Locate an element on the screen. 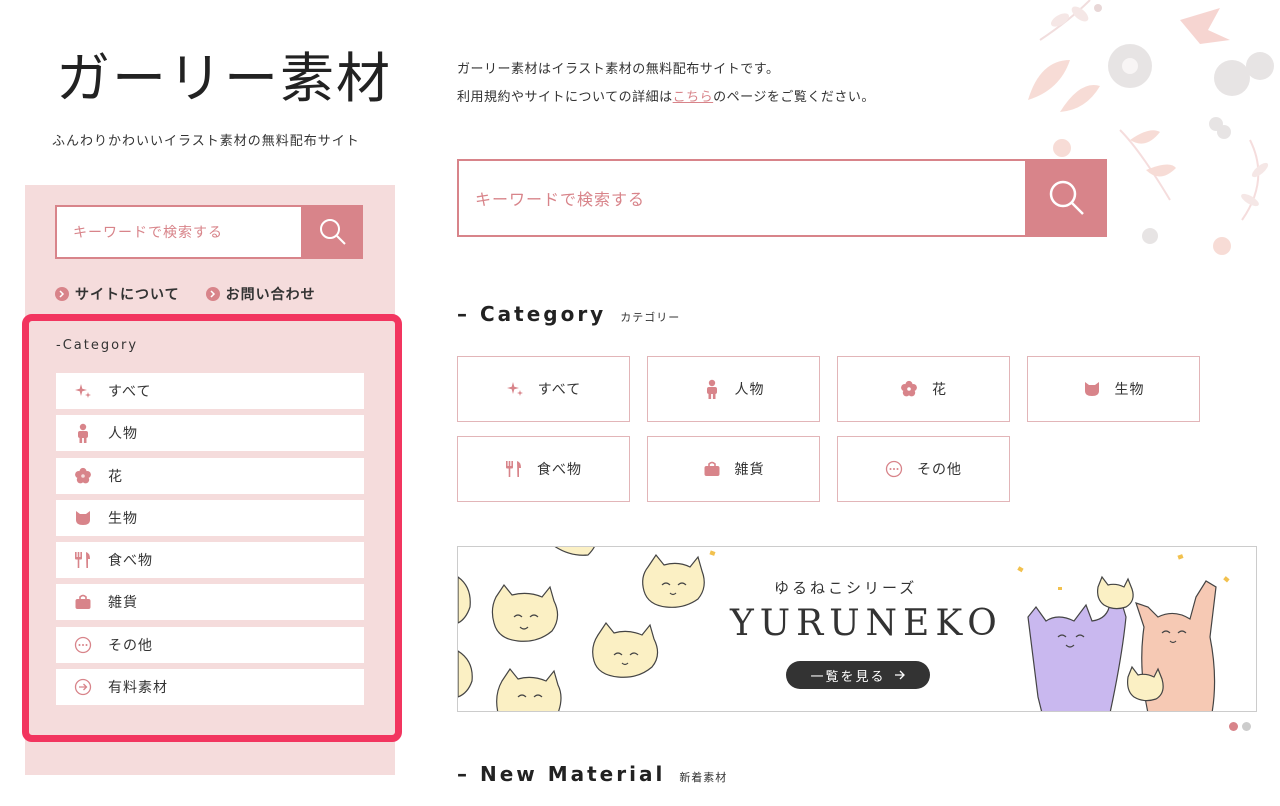 This screenshot has height=806, width=1280. about-link: サイトについて is located at coordinates (117, 294).